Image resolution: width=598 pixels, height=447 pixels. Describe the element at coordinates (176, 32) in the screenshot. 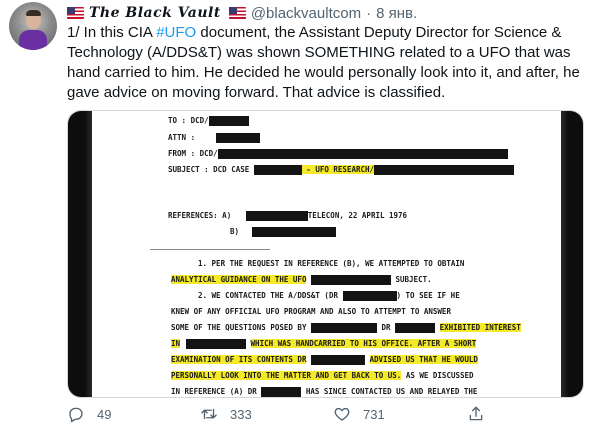

I see `hashtag-link: #UFO` at that location.